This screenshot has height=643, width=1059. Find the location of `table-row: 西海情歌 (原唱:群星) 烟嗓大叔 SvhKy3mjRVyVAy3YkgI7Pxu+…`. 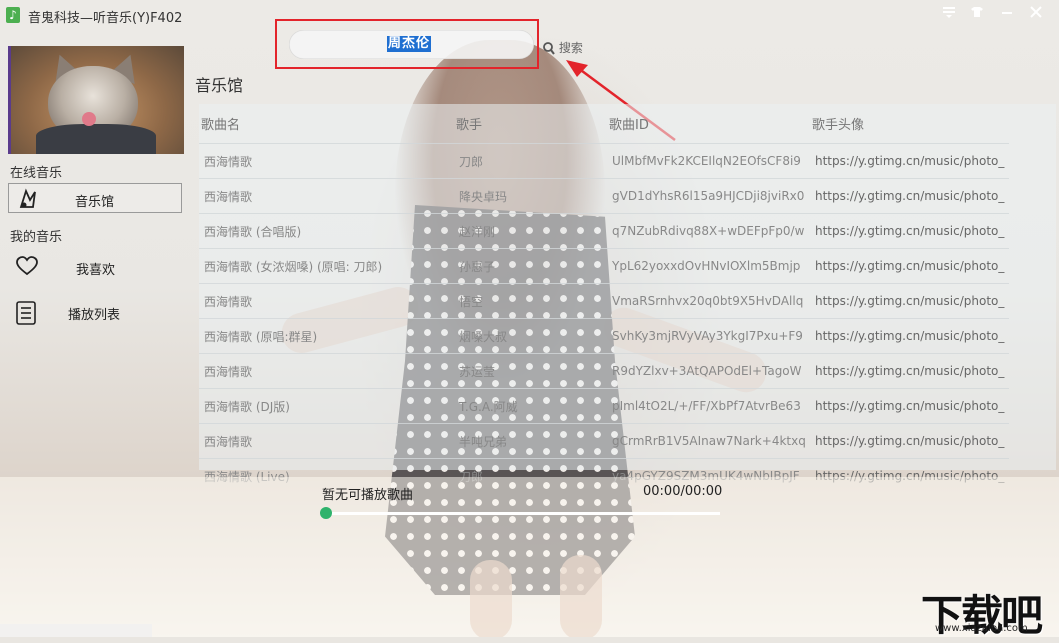

table-row: 西海情歌 (原唱:群星) 烟嗓大叔 SvhKy3mjRVyVAy3YkgI7Pxu+… is located at coordinates (604, 336).